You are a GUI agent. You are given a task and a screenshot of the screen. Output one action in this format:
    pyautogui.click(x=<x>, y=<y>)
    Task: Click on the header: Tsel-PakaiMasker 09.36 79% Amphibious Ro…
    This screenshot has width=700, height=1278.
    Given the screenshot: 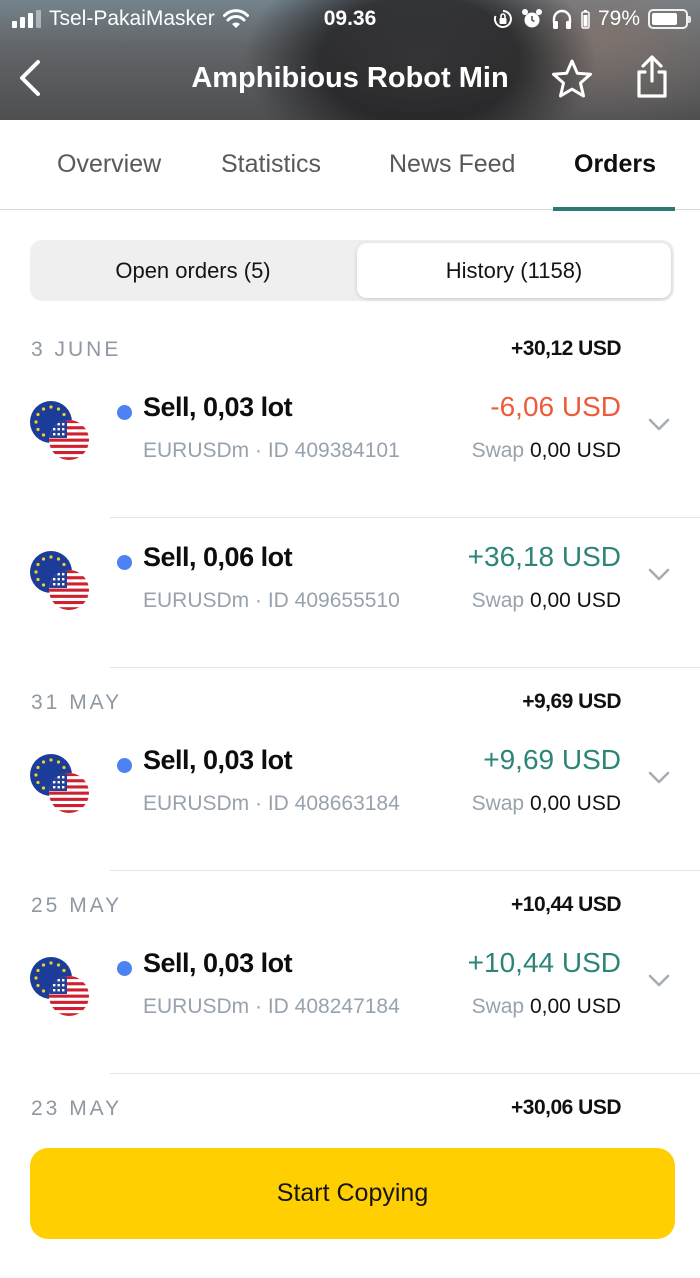 What is the action you would take?
    pyautogui.click(x=350, y=60)
    